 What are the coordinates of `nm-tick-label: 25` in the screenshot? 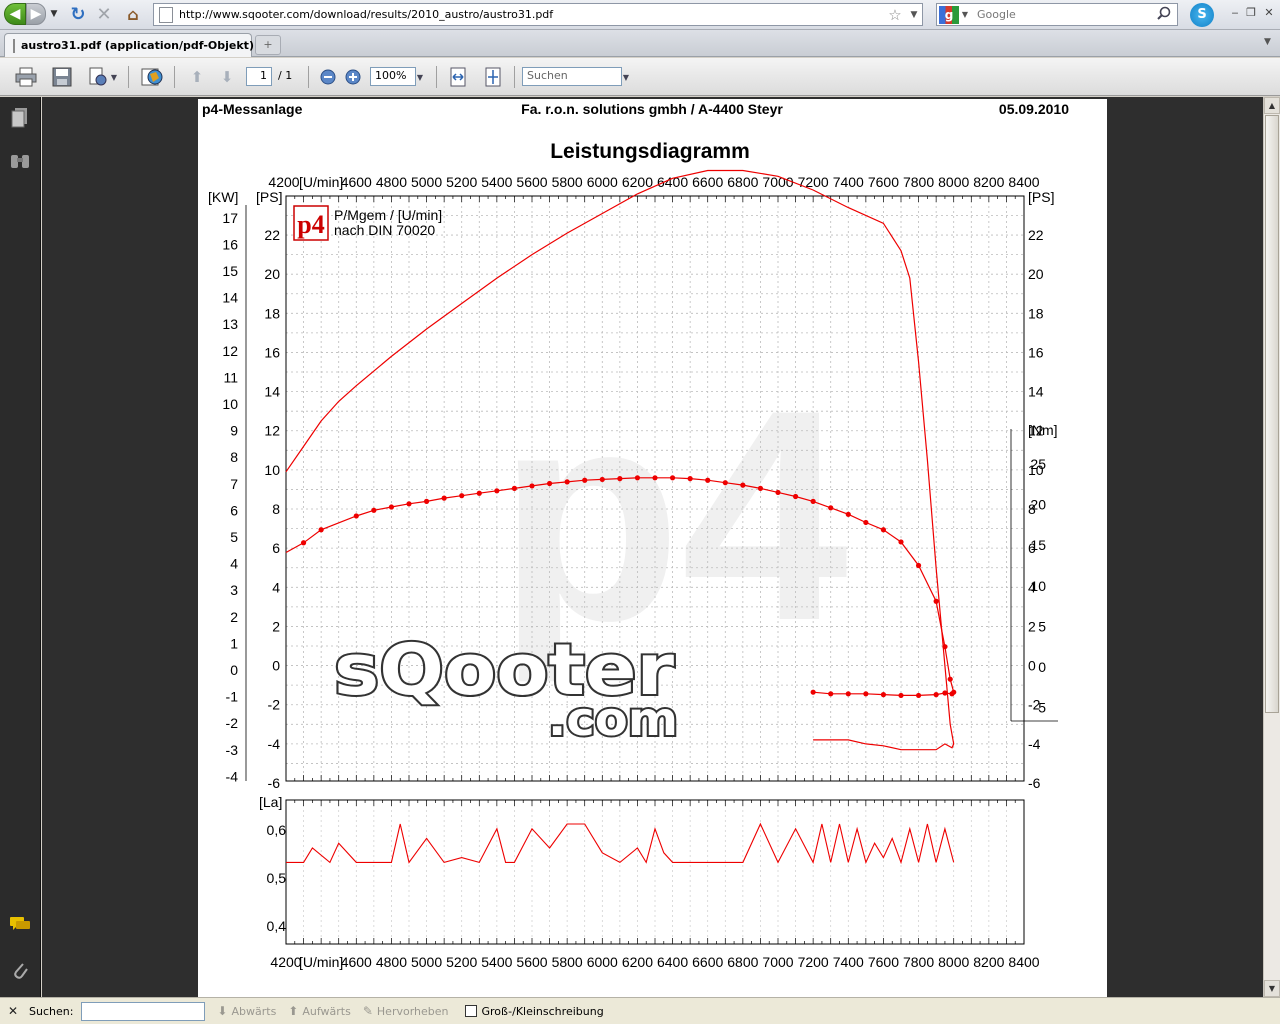 It's located at (1038, 464).